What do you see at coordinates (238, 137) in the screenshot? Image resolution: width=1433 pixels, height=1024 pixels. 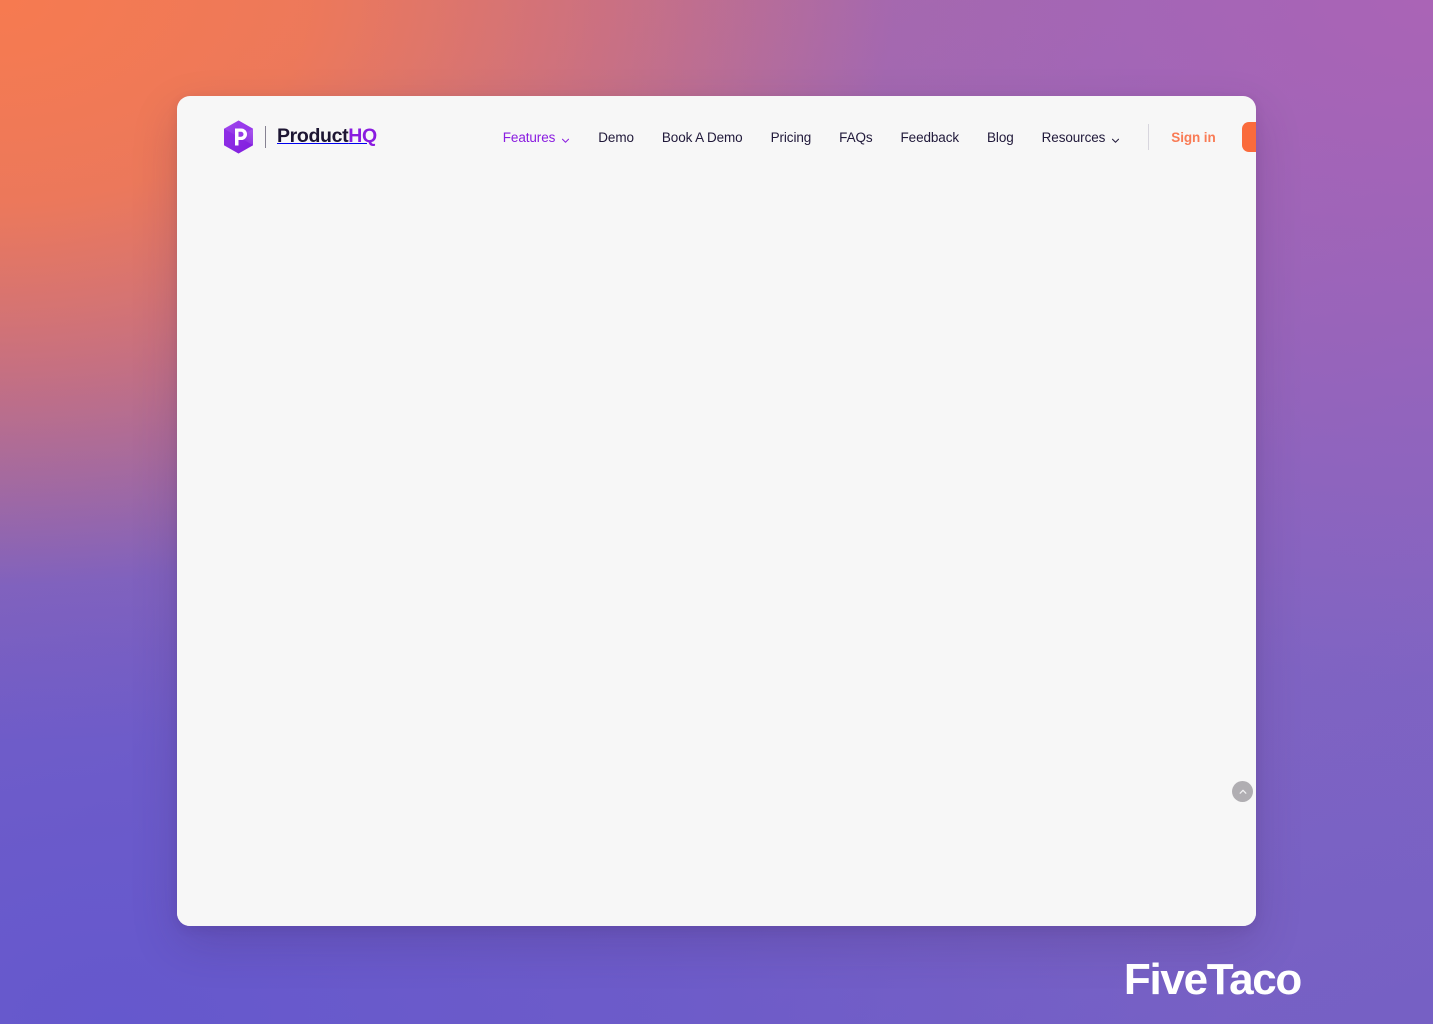 I see `hexagon-p-logo-icon` at bounding box center [238, 137].